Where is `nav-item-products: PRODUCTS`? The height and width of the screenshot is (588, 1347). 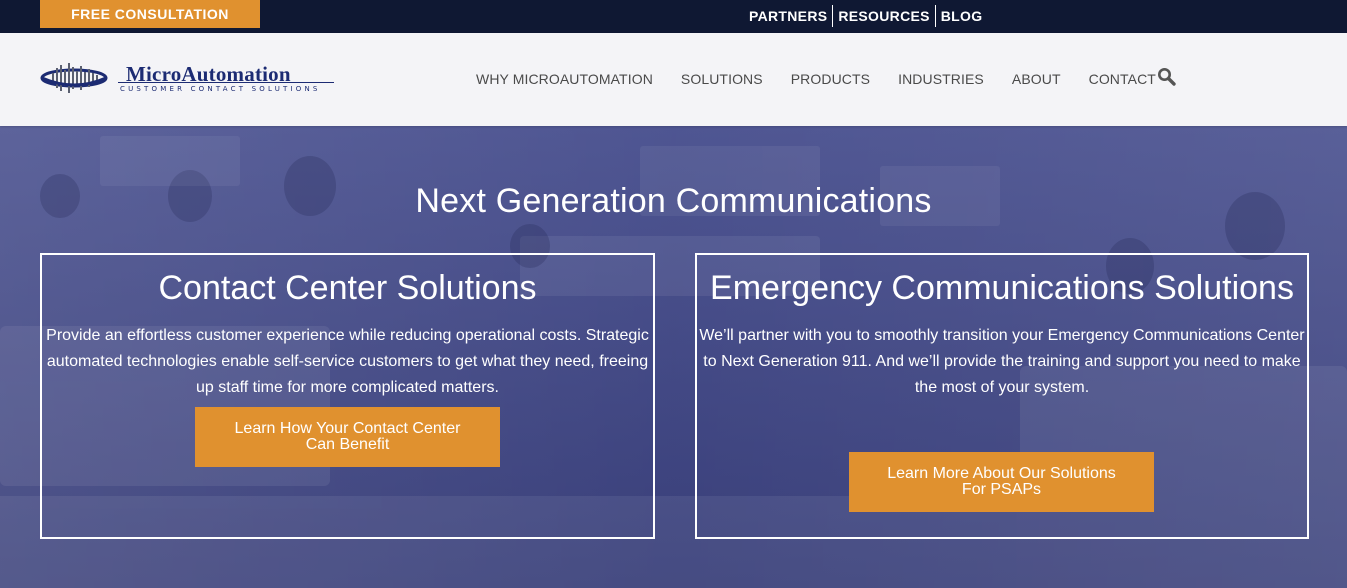
nav-item-products: PRODUCTS is located at coordinates (830, 79).